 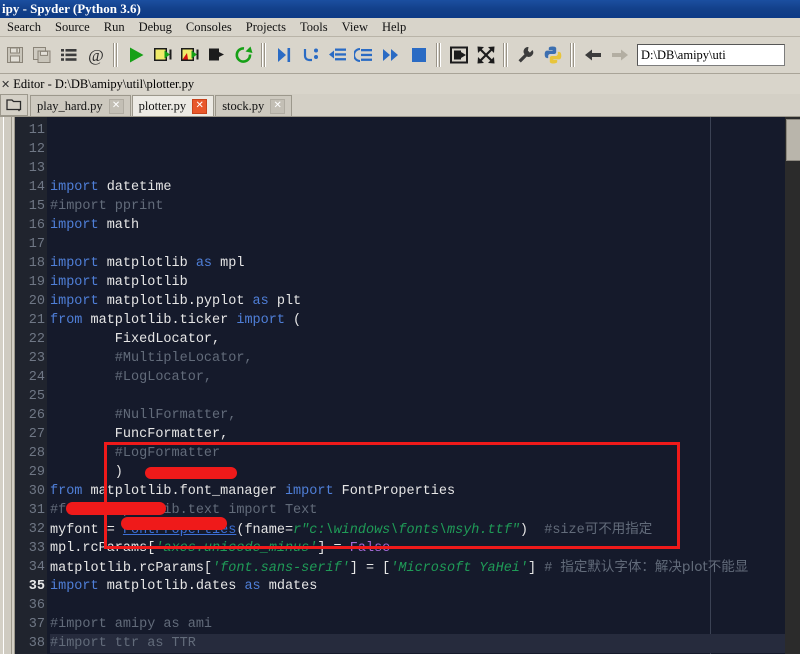 What do you see at coordinates (80, 105) in the screenshot?
I see `editor-tab-play_hard-py: play_hard.py ✕` at bounding box center [80, 105].